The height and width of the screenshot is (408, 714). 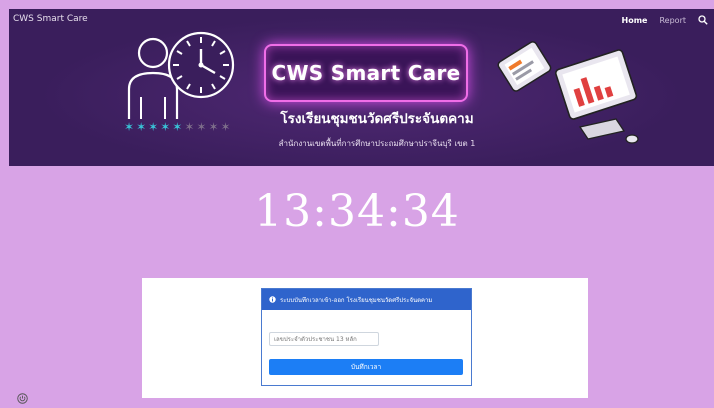 What do you see at coordinates (50, 19) in the screenshot?
I see `brand-link: CWS Smart Care` at bounding box center [50, 19].